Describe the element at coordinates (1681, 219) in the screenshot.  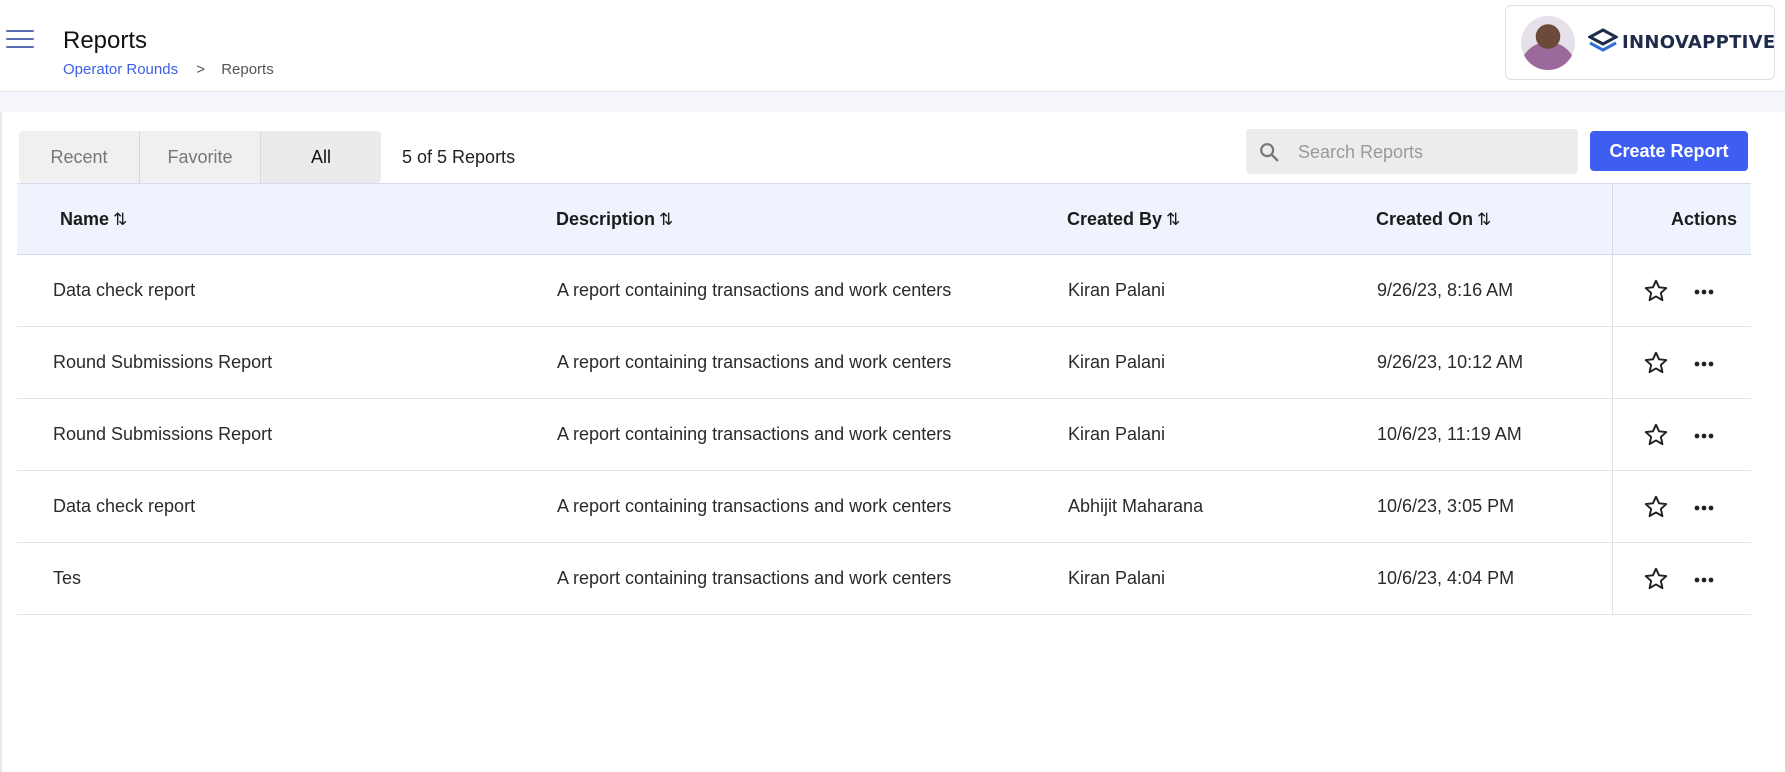
I see `column-header-actions: Actions` at that location.